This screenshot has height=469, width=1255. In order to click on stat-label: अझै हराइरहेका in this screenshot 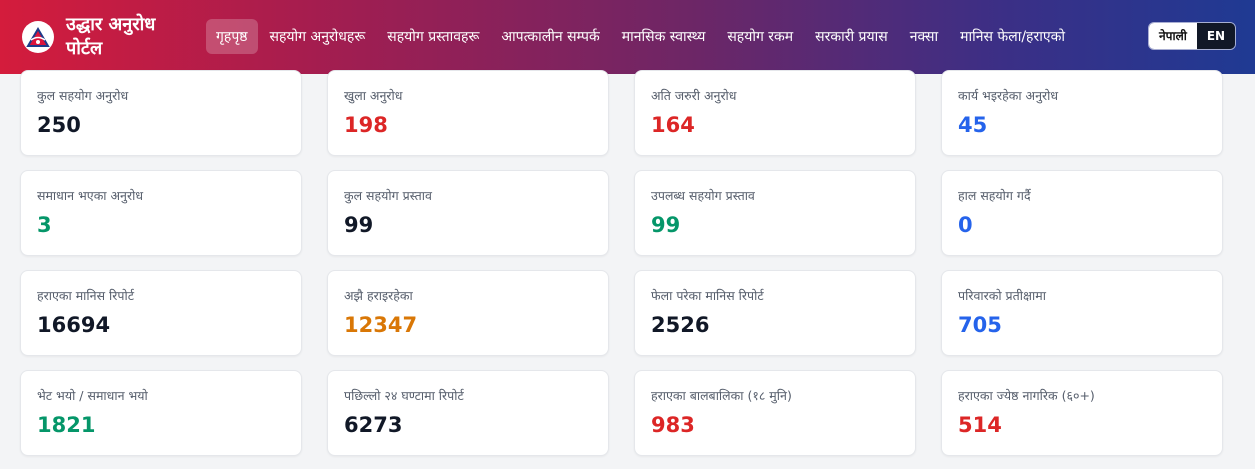, I will do `click(378, 295)`.